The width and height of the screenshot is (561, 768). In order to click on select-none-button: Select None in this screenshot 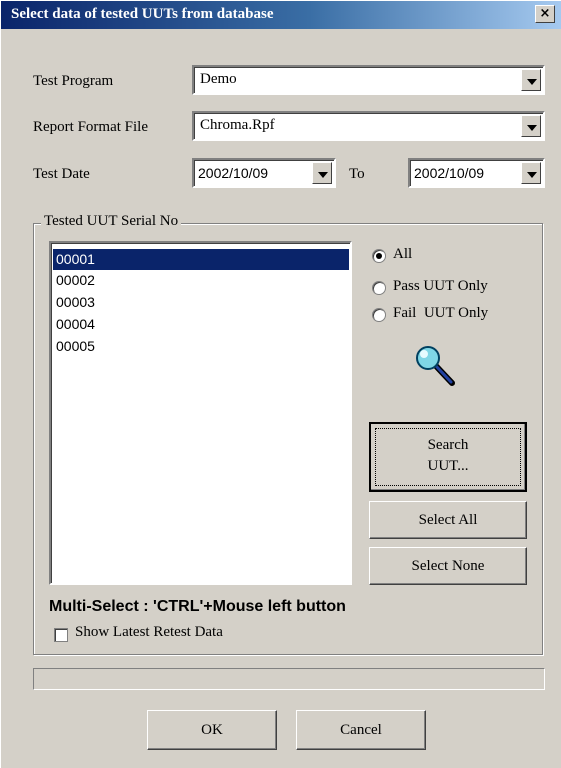, I will do `click(448, 566)`.